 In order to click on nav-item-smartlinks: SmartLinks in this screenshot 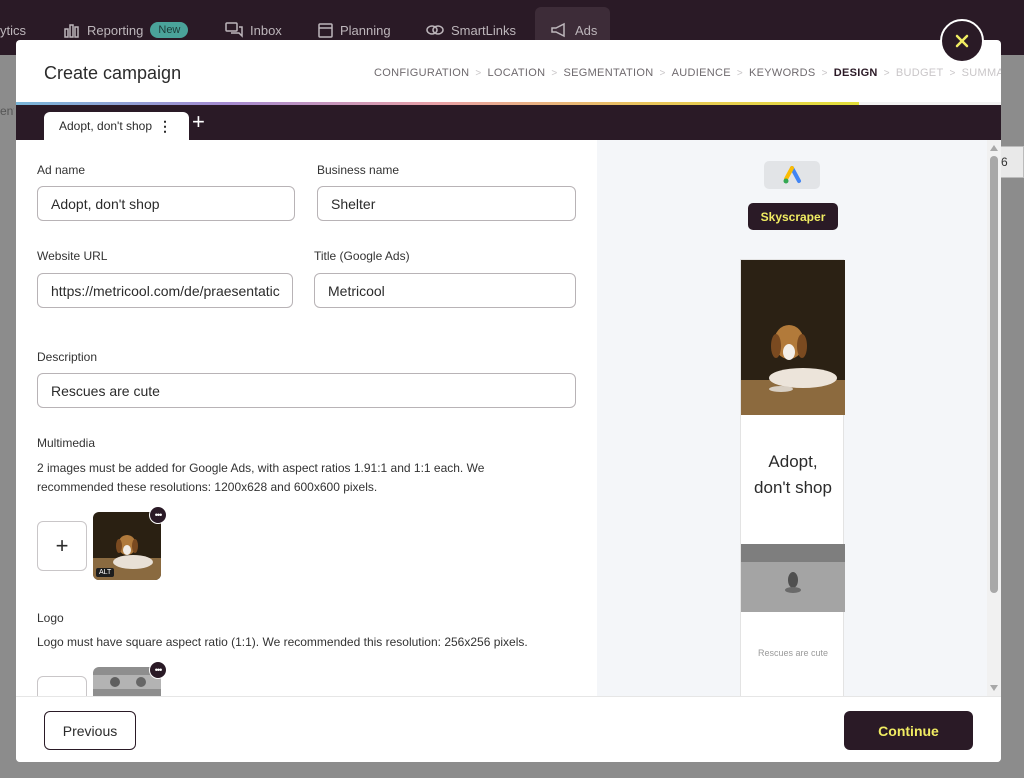, I will do `click(471, 30)`.